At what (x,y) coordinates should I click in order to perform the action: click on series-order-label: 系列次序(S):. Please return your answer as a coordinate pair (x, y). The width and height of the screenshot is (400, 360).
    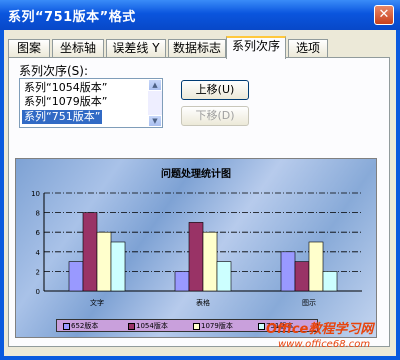
    Looking at the image, I should click on (54, 71).